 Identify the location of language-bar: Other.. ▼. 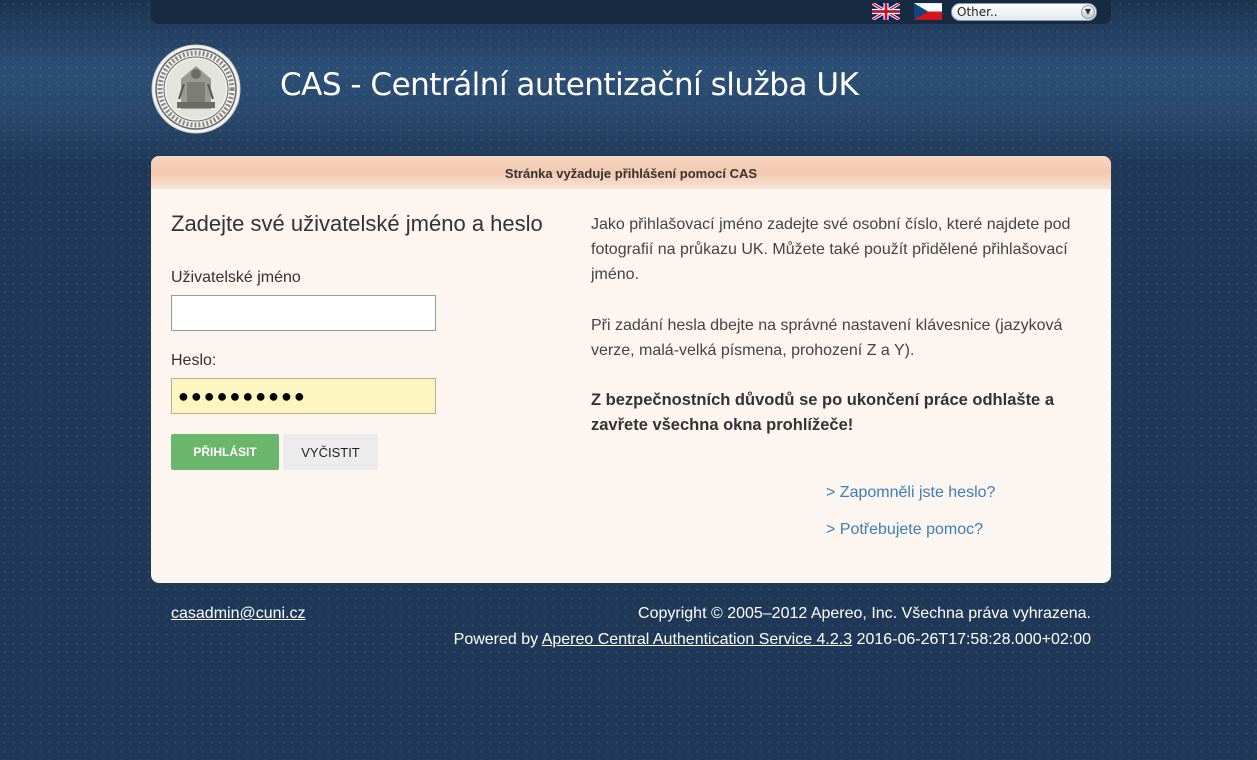
(631, 12).